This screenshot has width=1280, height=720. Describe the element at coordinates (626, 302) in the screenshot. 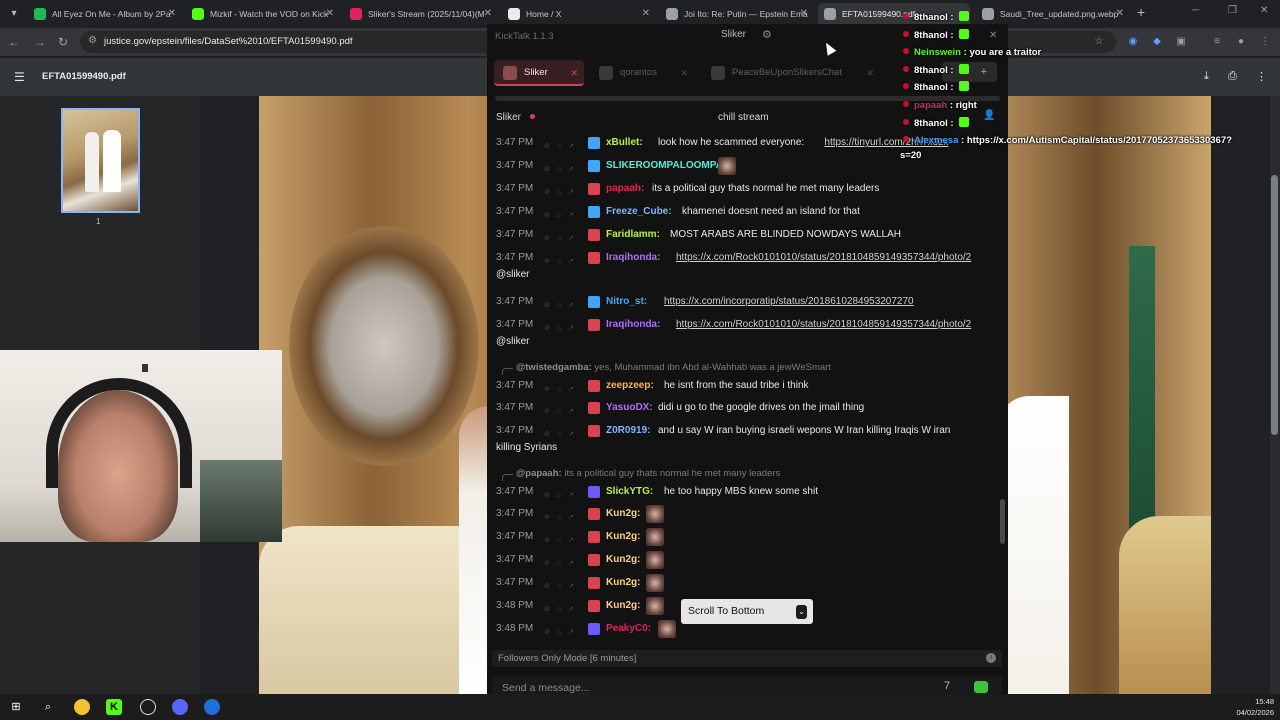

I see `username: Nitro_st:` at that location.